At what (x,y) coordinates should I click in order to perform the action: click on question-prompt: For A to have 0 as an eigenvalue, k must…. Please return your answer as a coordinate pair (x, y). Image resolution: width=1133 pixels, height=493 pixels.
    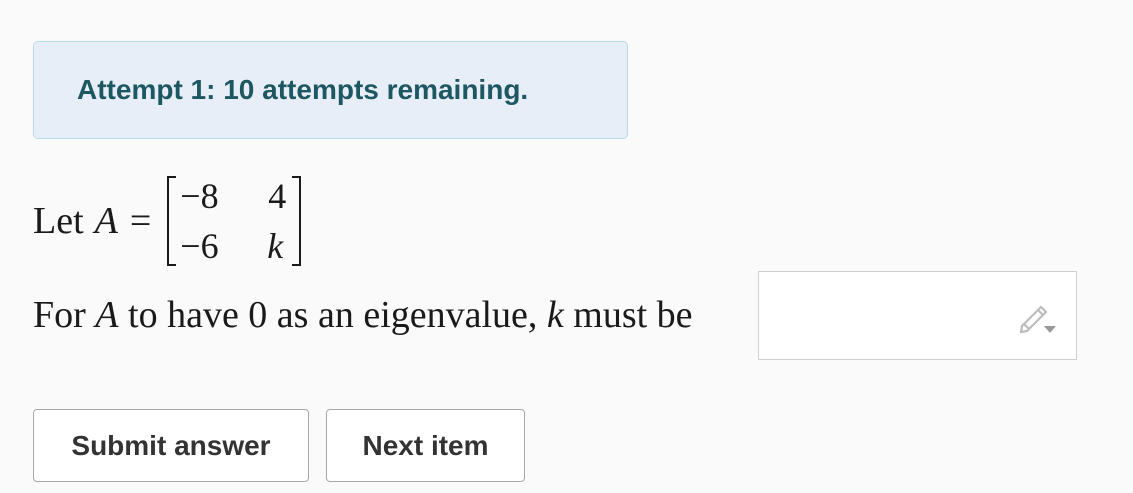
    Looking at the image, I should click on (363, 315).